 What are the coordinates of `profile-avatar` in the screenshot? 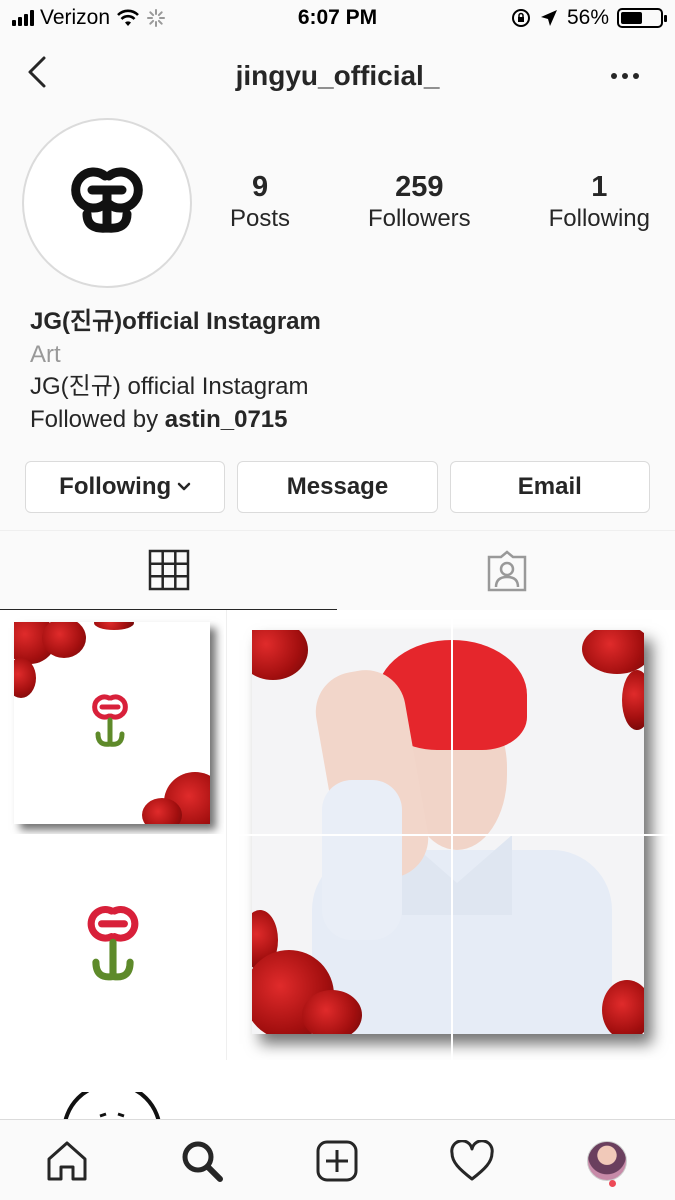 It's located at (107, 203).